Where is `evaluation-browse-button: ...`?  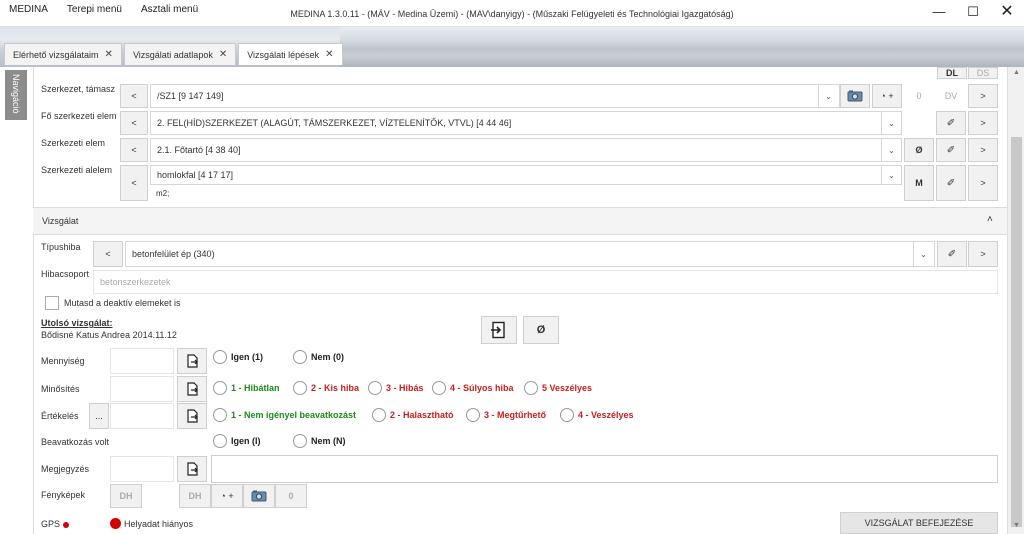 evaluation-browse-button: ... is located at coordinates (99, 416).